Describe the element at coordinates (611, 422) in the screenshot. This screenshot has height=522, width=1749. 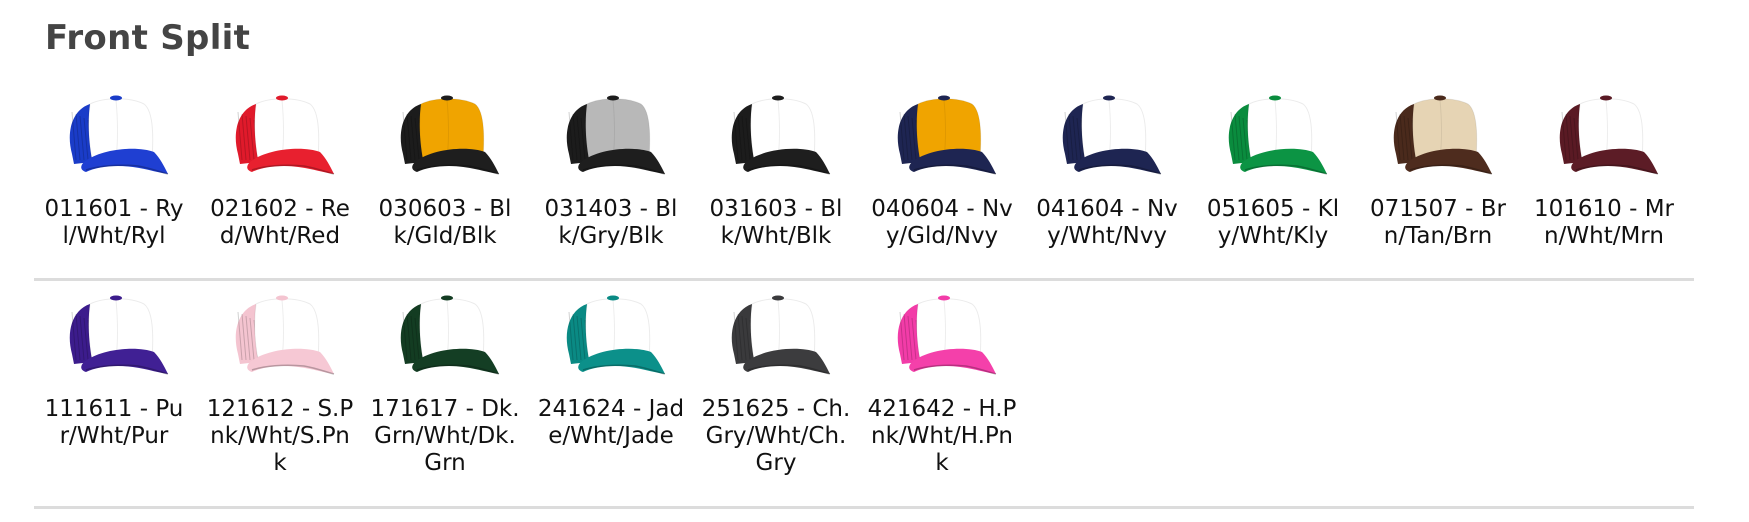
I see `swatch-label: 241624 - Jade/Wht/Jade` at that location.